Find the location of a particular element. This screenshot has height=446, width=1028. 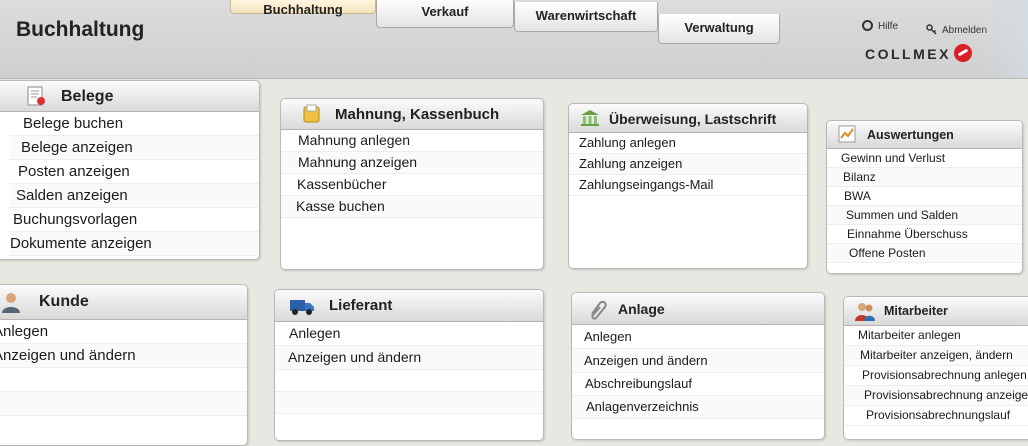

panel-kunde-list: Anlegen Anzeigen und ändern is located at coordinates (123, 368).